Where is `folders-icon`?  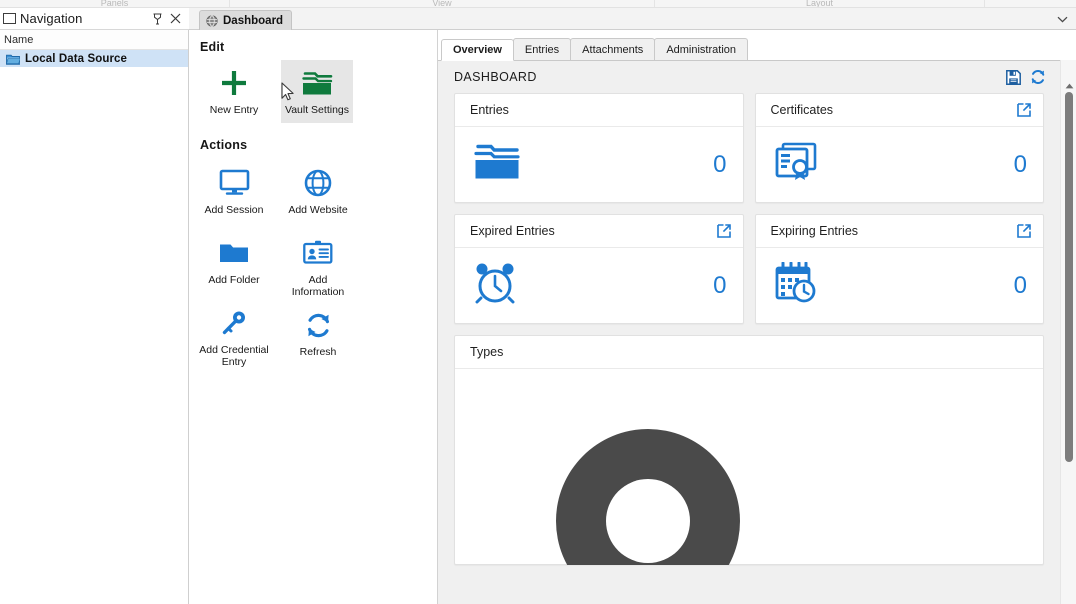
folders-icon is located at coordinates (497, 164).